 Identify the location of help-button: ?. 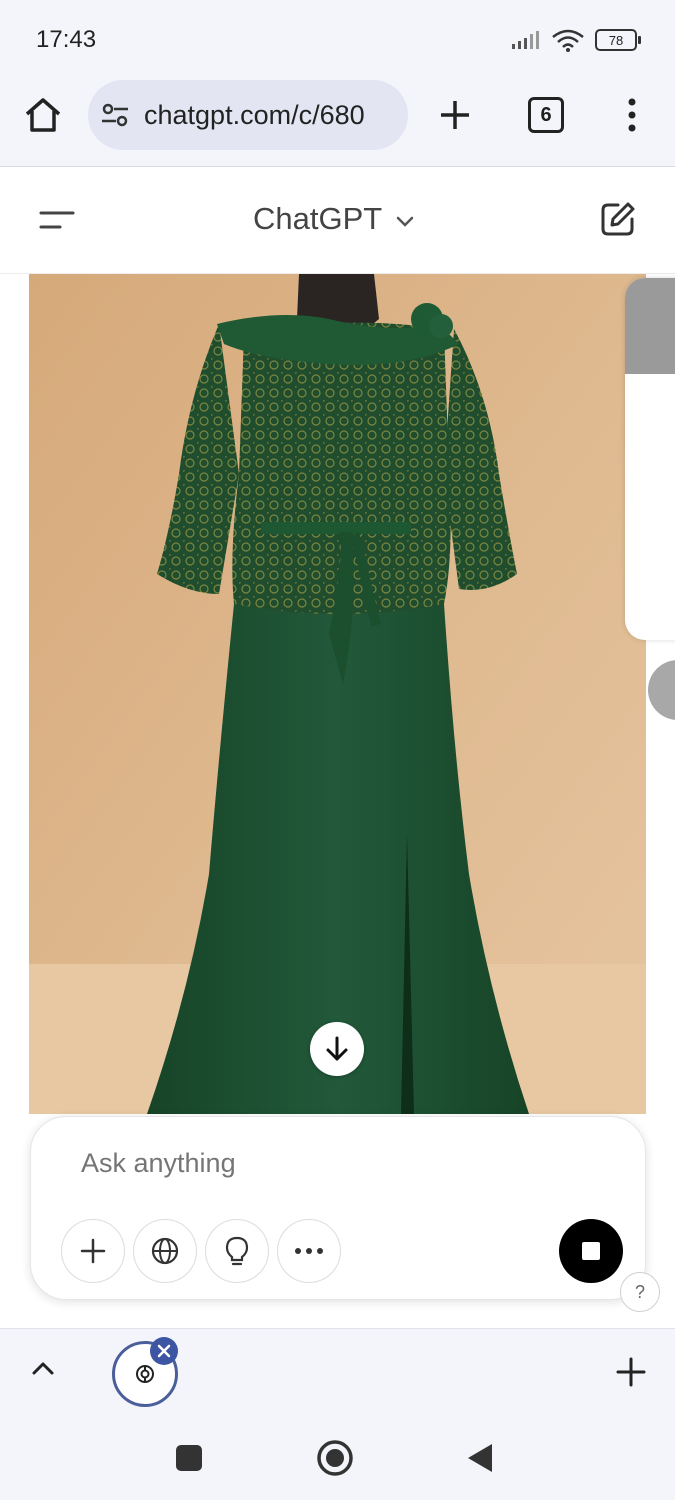
(640, 1292).